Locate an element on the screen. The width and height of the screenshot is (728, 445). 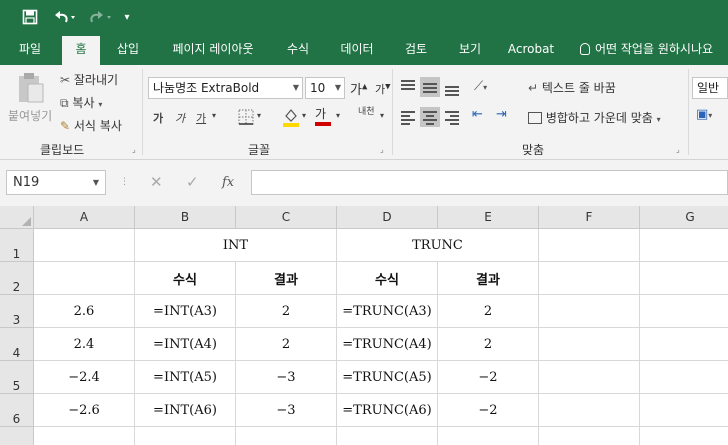
cell-g7 is located at coordinates (684, 436).